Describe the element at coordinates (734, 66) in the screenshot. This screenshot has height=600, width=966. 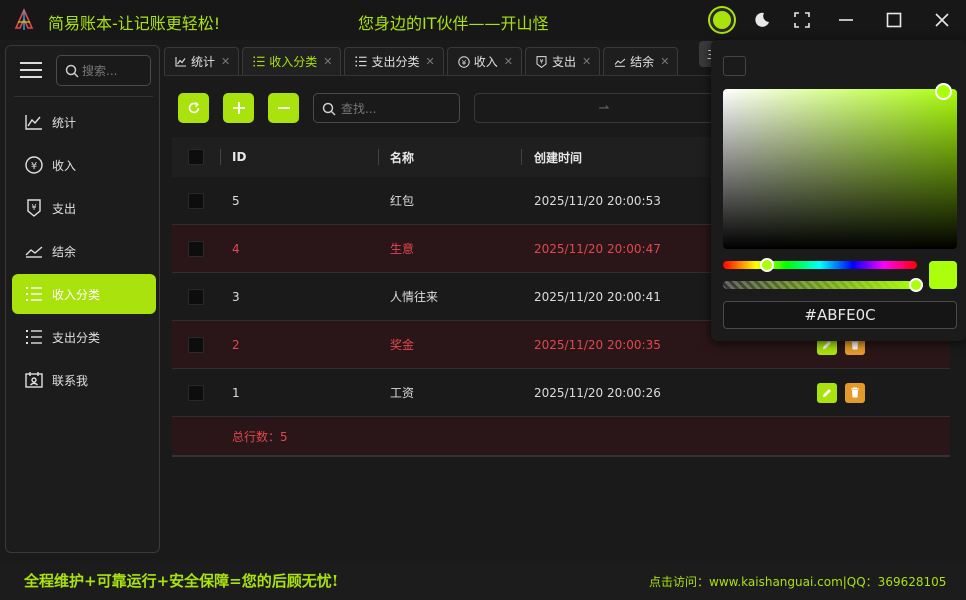
I see `picker-close-icon` at that location.